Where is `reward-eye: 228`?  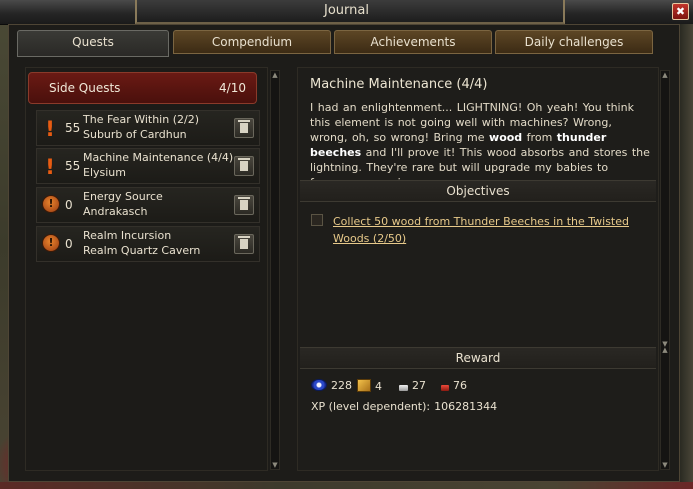 reward-eye: 228 is located at coordinates (331, 385).